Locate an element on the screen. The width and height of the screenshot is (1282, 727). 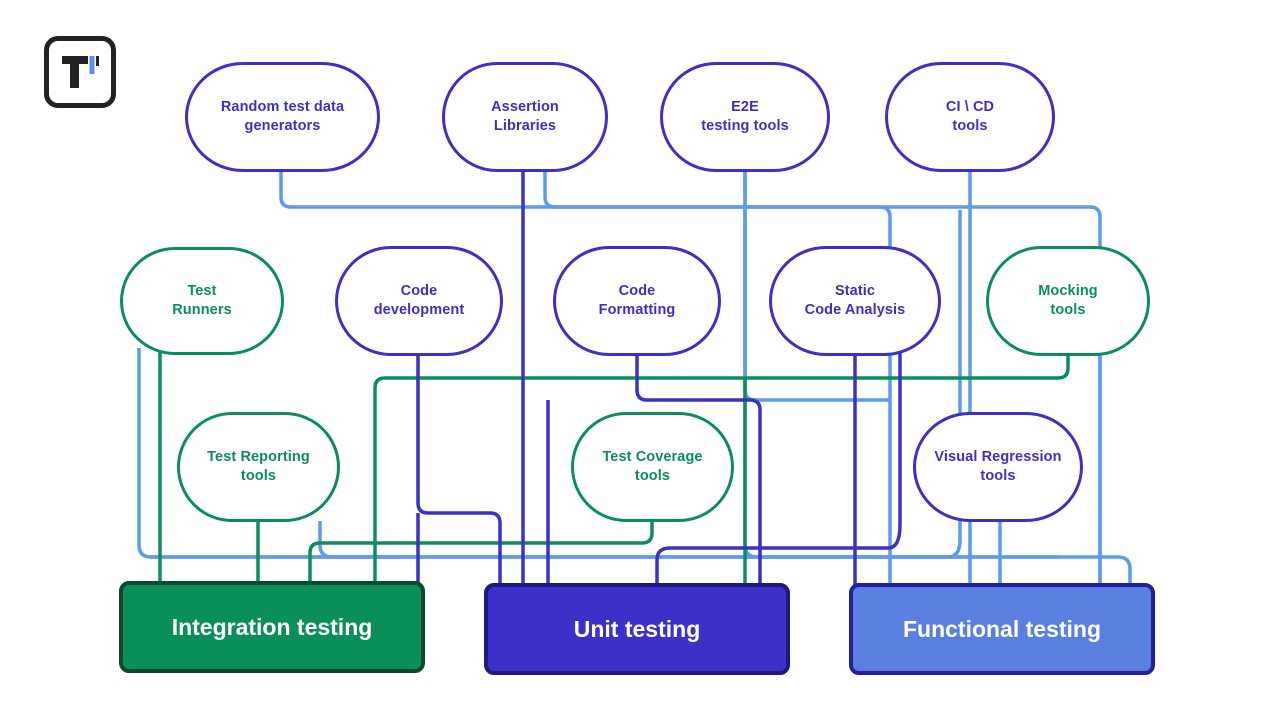
node-code-development: Code development is located at coordinates (419, 301).